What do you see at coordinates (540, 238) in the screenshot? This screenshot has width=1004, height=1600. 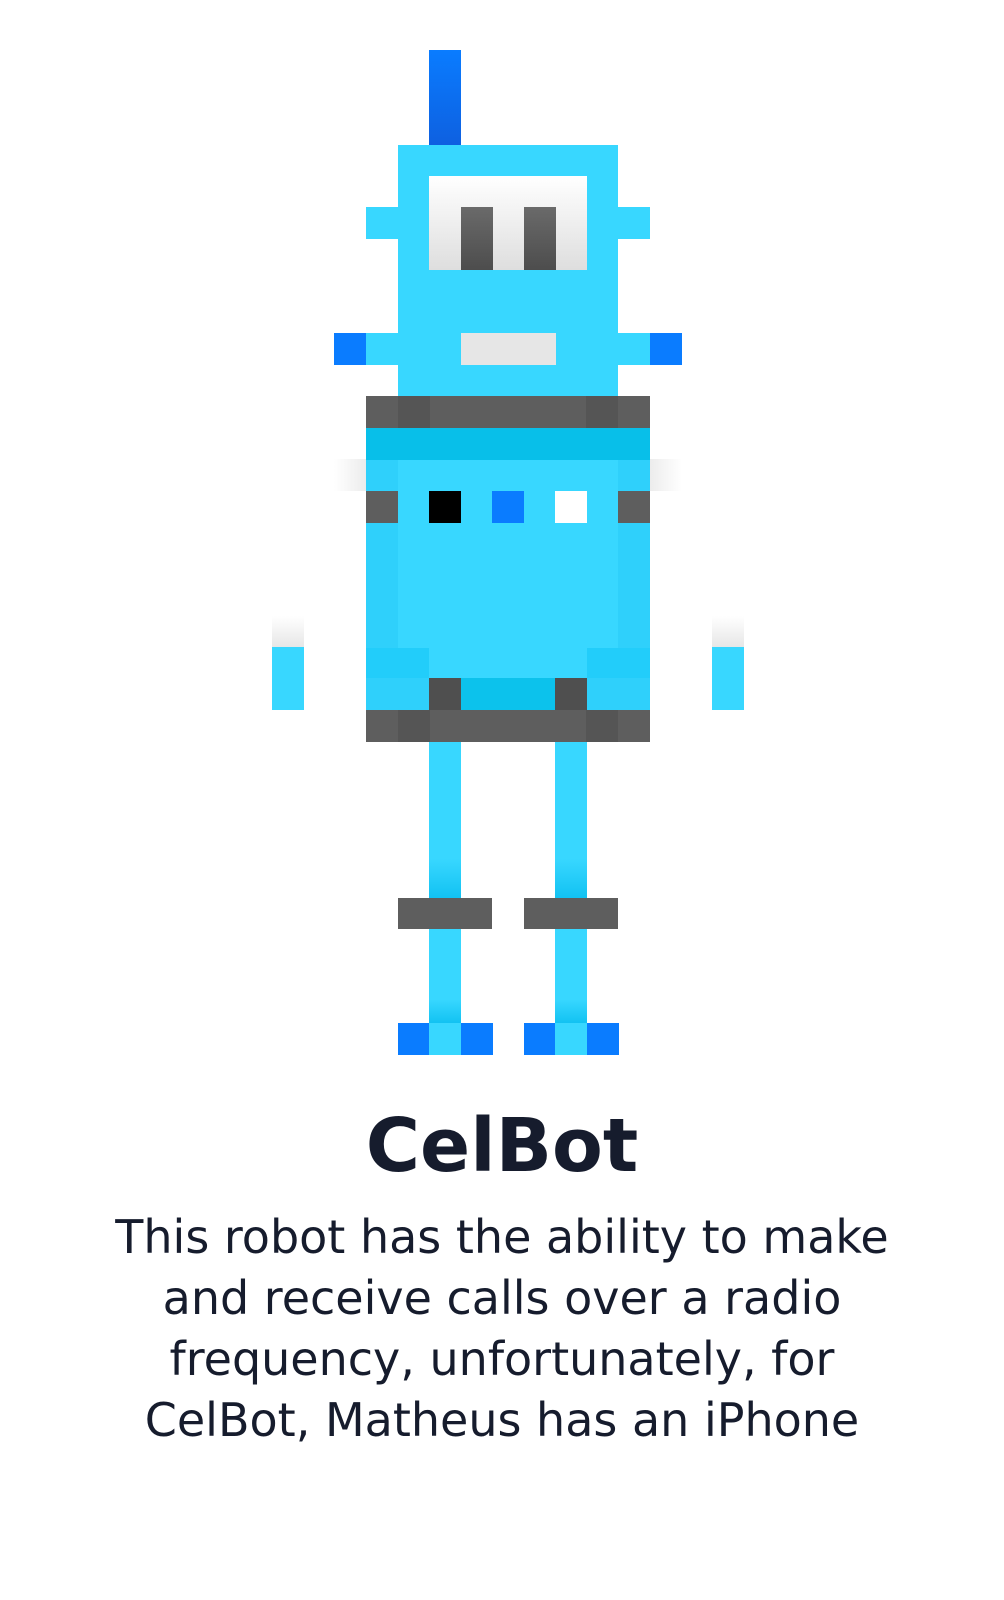 I see `robot-right-eye` at bounding box center [540, 238].